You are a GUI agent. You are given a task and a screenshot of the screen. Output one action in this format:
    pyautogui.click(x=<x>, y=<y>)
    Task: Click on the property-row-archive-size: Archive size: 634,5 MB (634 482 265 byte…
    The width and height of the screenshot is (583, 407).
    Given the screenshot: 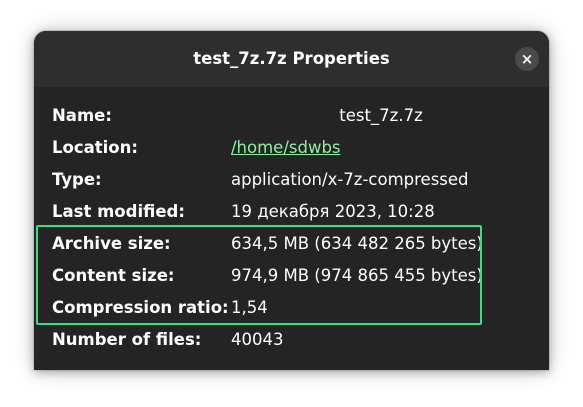 What is the action you would take?
    pyautogui.click(x=291, y=244)
    